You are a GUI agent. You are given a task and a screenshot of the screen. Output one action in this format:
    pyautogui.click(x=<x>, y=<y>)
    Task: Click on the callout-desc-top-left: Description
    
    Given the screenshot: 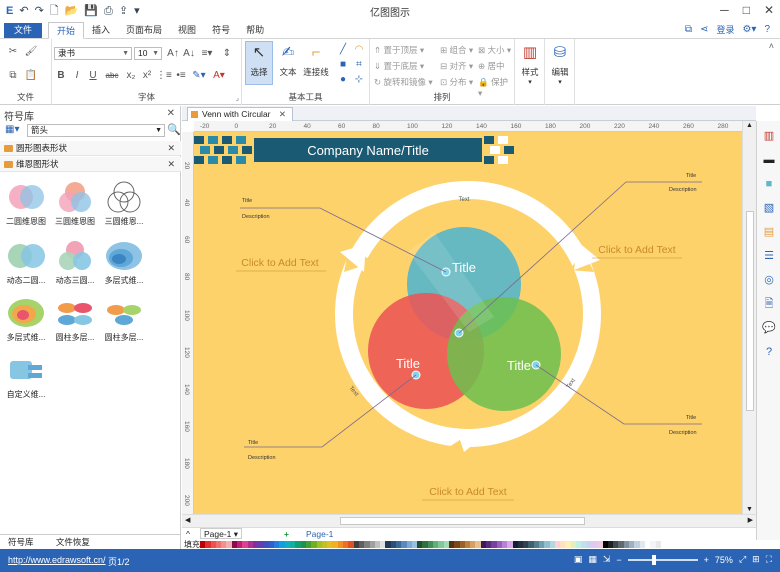 What is the action you would take?
    pyautogui.click(x=256, y=217)
    